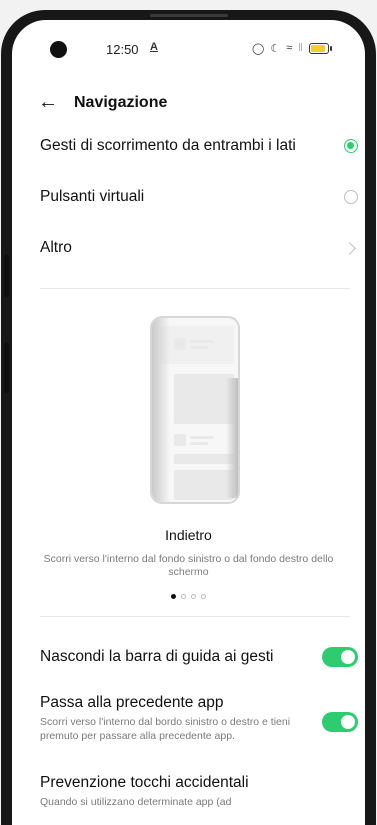 Image resolution: width=377 pixels, height=825 pixels. What do you see at coordinates (340, 722) in the screenshot?
I see `previous-app-toggle` at bounding box center [340, 722].